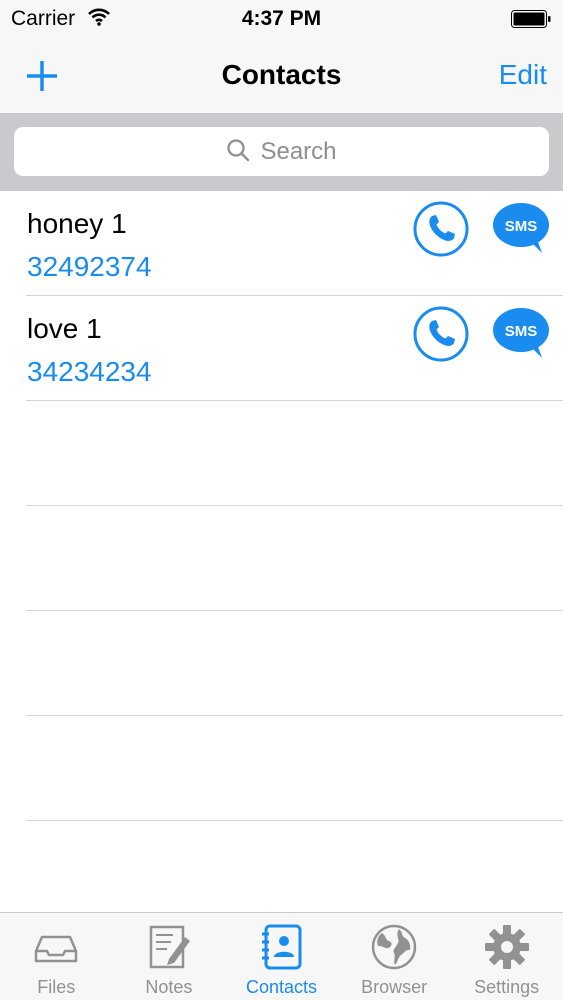  I want to click on contact-number: 34234234, so click(89, 372).